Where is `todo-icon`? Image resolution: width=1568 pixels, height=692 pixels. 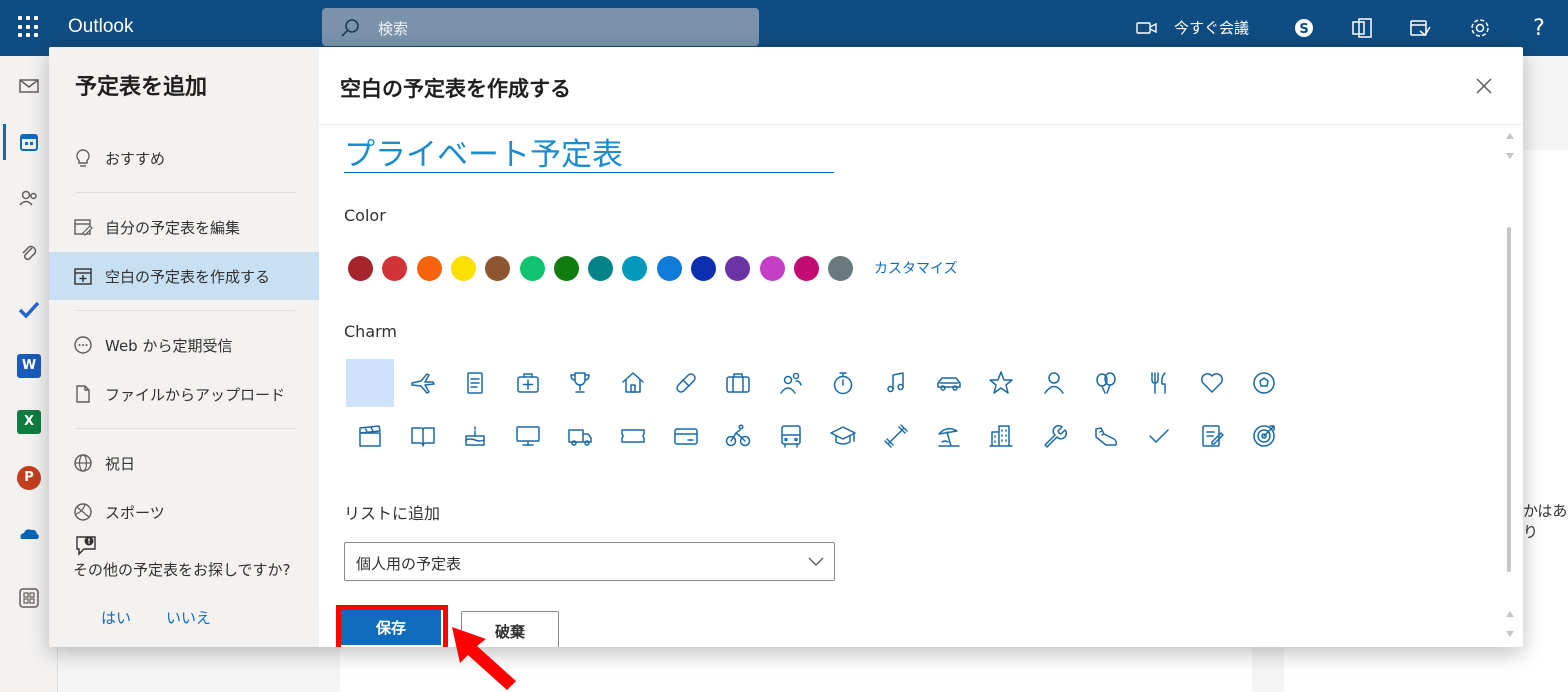
todo-icon is located at coordinates (29, 310).